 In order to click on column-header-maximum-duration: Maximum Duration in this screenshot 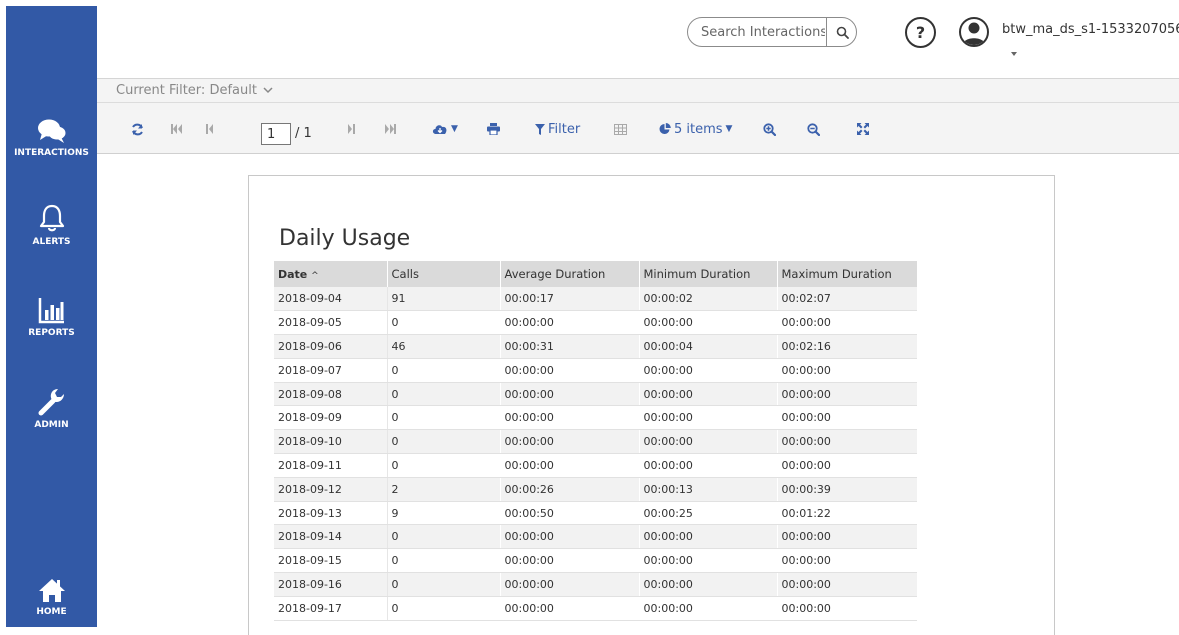, I will do `click(846, 274)`.